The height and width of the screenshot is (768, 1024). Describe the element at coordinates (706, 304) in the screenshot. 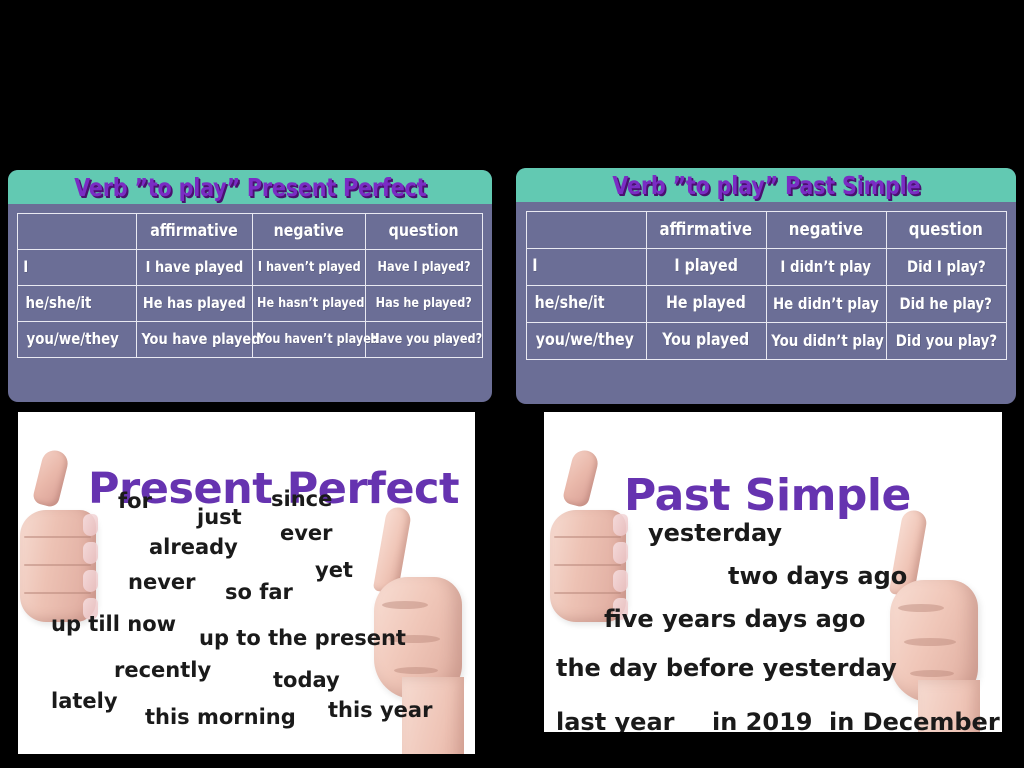

I see `cell-affirmative: He played` at that location.